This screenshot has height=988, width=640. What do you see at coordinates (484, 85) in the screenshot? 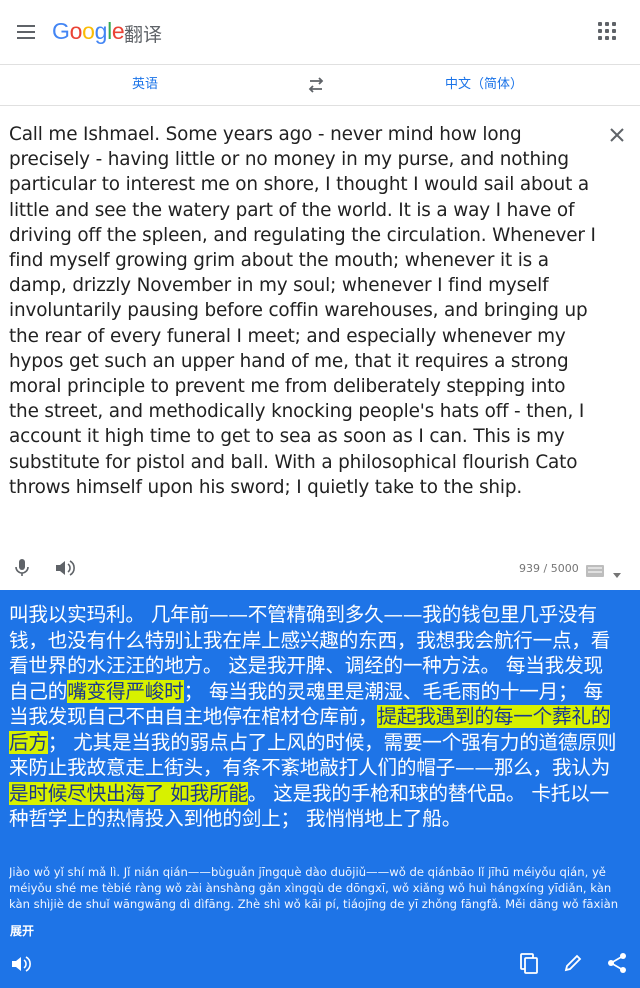
I see `target-language-button: 中文（简体）` at bounding box center [484, 85].